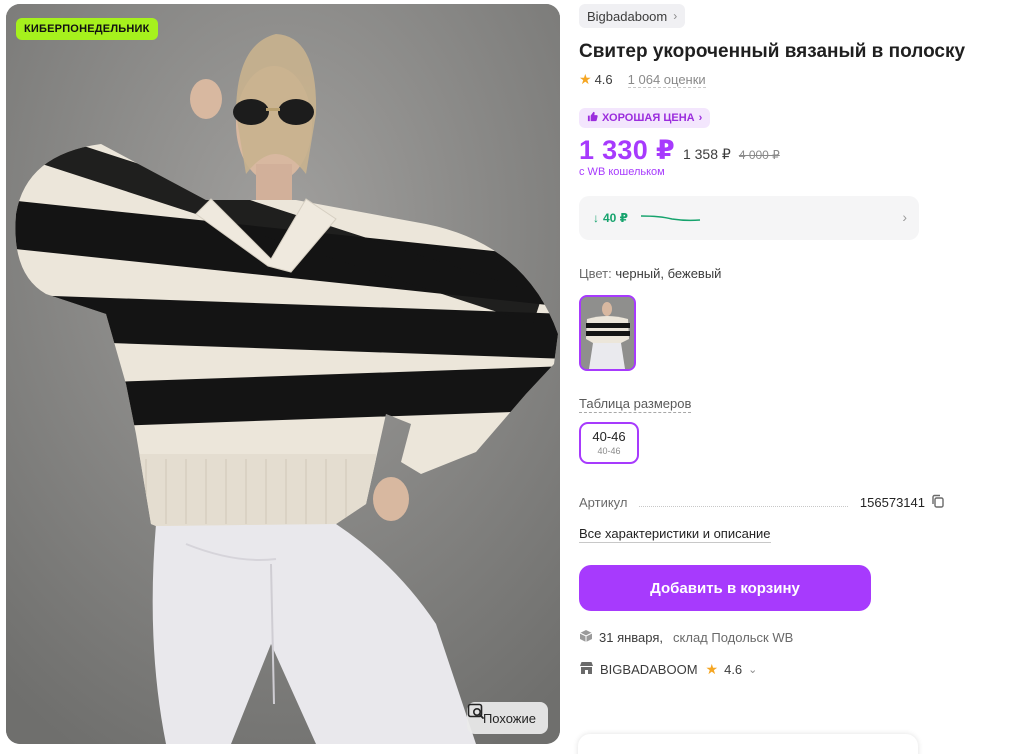  I want to click on size-label: 40-46, so click(609, 436).